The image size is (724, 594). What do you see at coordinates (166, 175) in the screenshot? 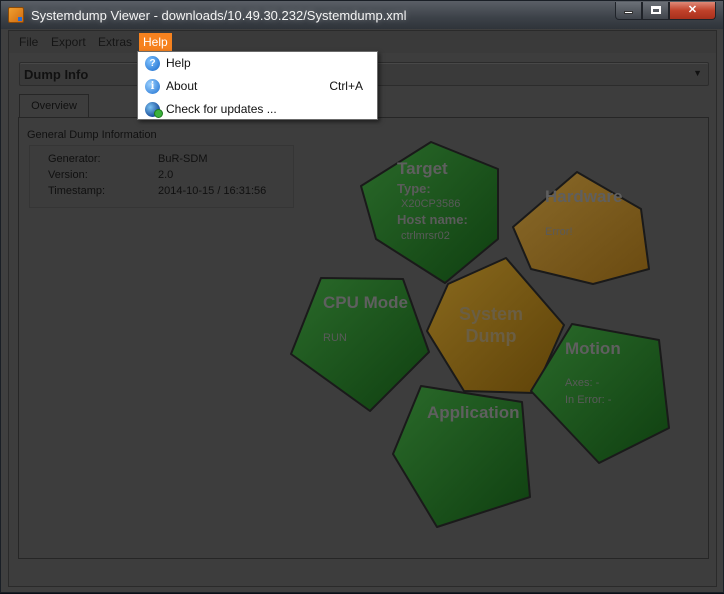
I see `info-value: 2.0` at bounding box center [166, 175].